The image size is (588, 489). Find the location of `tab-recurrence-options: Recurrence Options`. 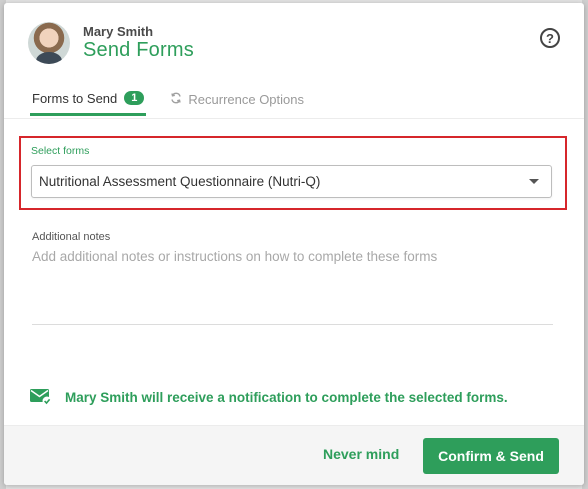

tab-recurrence-options: Recurrence Options is located at coordinates (237, 99).